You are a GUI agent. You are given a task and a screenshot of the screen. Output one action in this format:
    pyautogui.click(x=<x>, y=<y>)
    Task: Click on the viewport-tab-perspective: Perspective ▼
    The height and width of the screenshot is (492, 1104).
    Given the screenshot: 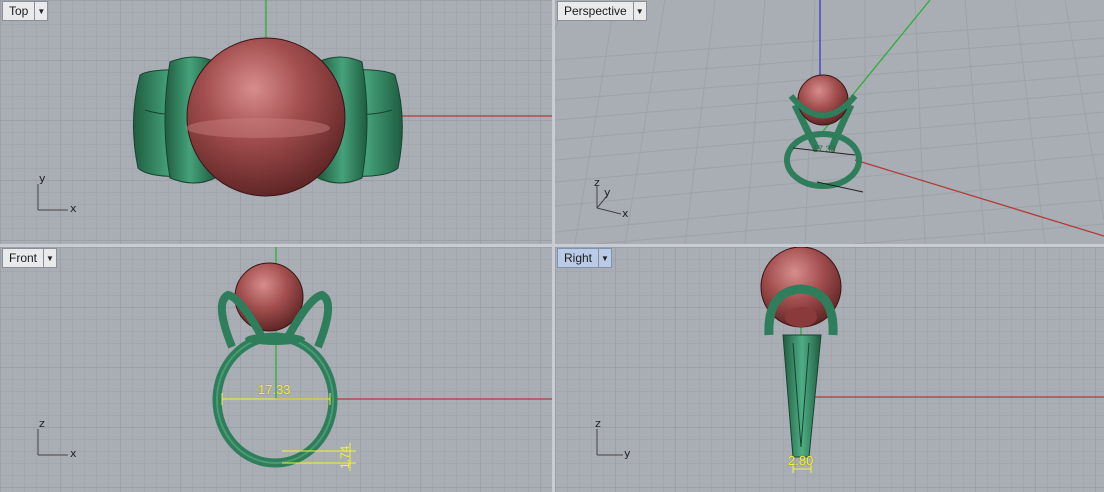 What is the action you would take?
    pyautogui.click(x=602, y=11)
    